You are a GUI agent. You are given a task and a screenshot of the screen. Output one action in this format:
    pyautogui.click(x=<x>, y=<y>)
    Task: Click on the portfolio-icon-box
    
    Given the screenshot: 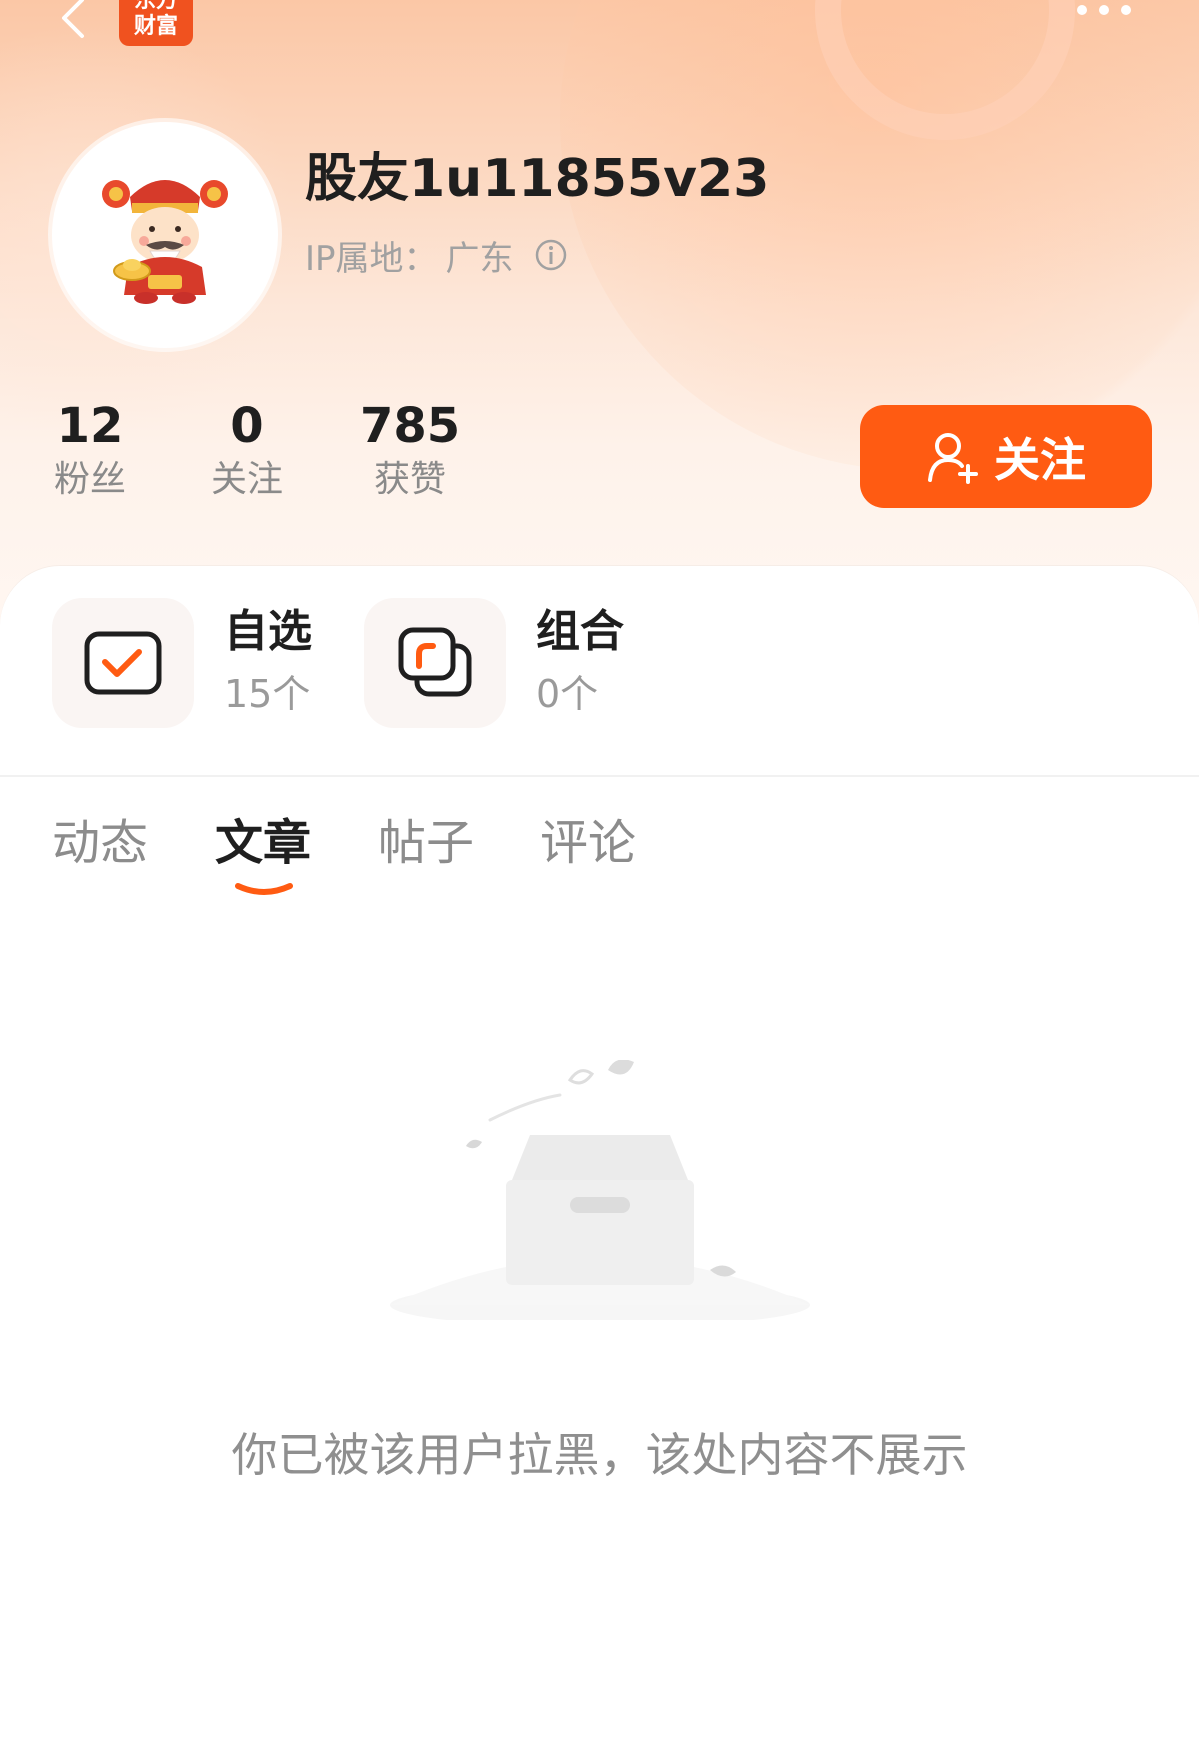 What is the action you would take?
    pyautogui.click(x=435, y=663)
    